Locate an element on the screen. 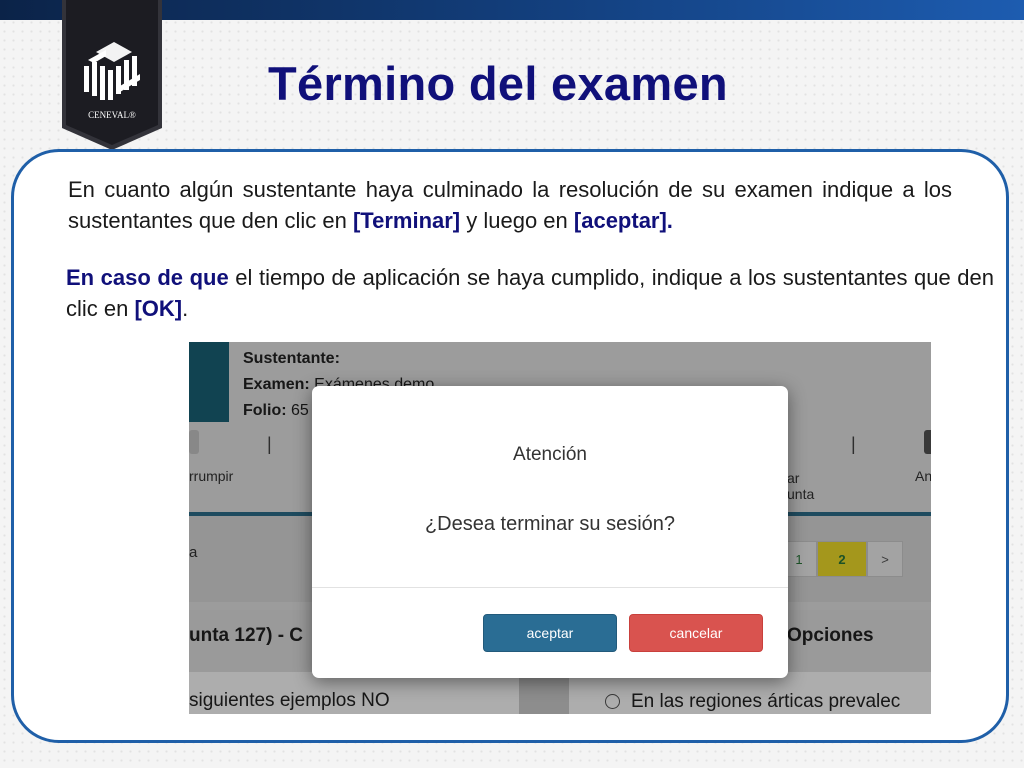  logo-wordmark: CENEVAL® is located at coordinates (112, 115).